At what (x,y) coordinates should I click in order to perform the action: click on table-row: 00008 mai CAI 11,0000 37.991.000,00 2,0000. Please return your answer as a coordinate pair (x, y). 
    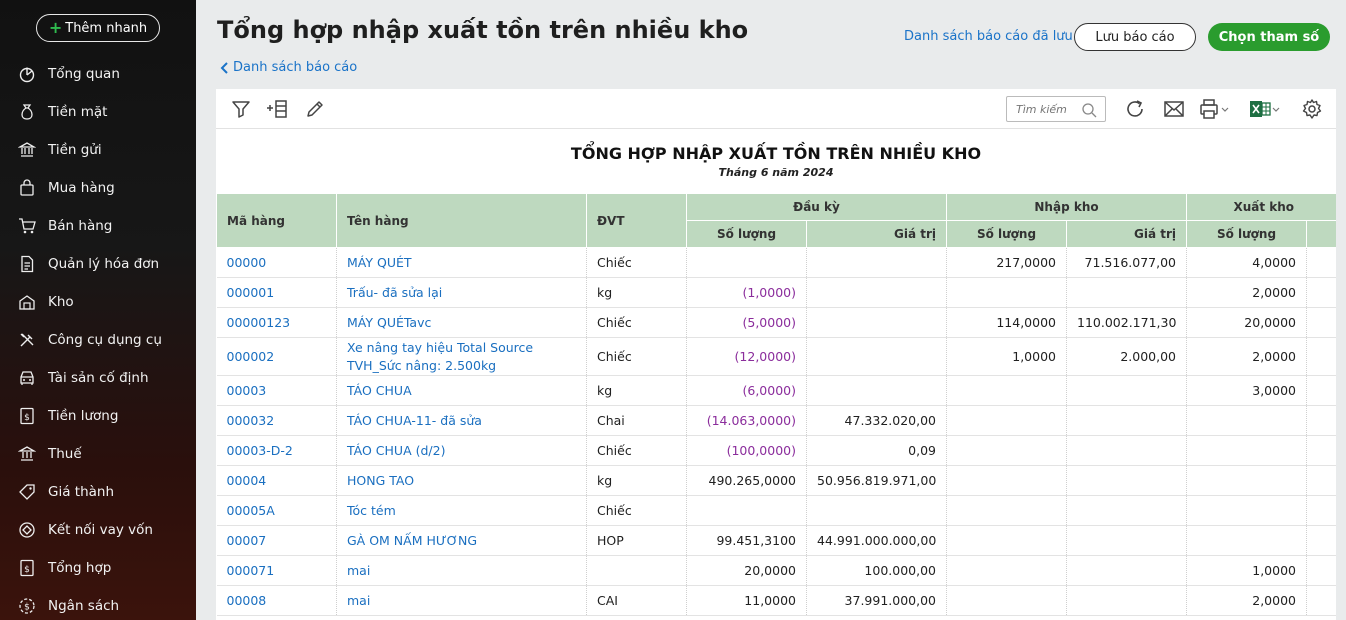
    Looking at the image, I should click on (776, 600).